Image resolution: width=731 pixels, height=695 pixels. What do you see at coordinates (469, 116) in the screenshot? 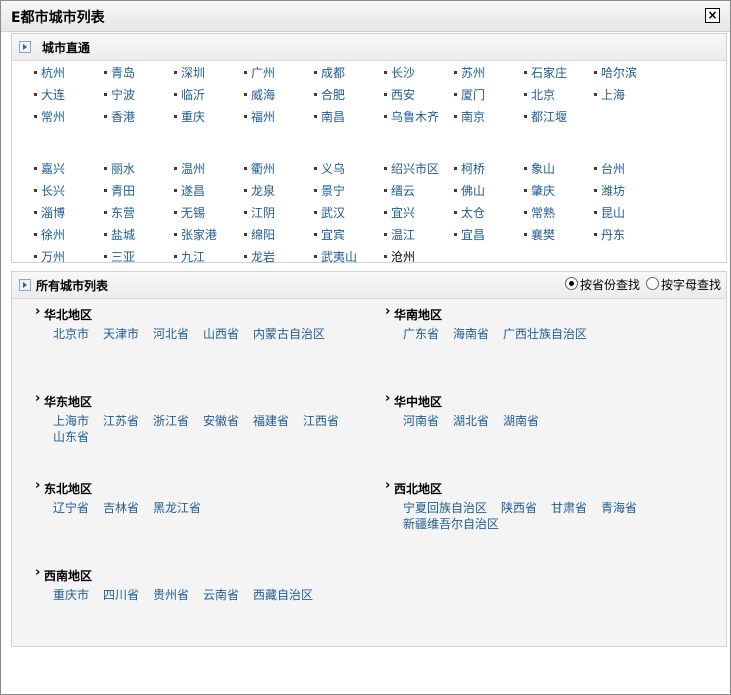
I see `city-link: 南京` at bounding box center [469, 116].